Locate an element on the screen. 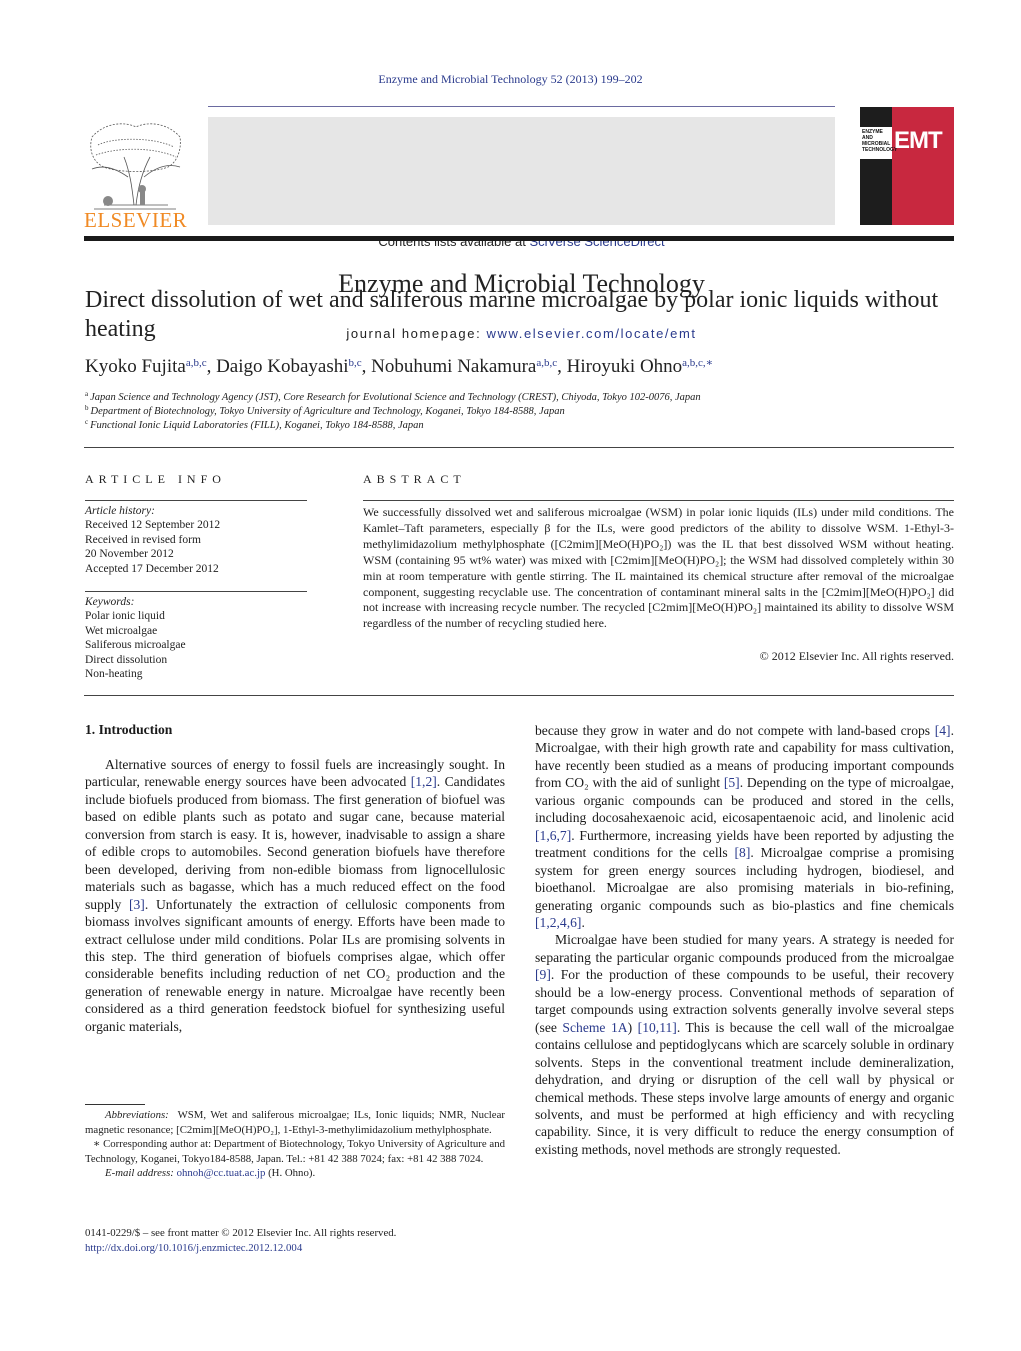 This screenshot has width=1021, height=1351. keyword: Non-heating is located at coordinates (114, 674).